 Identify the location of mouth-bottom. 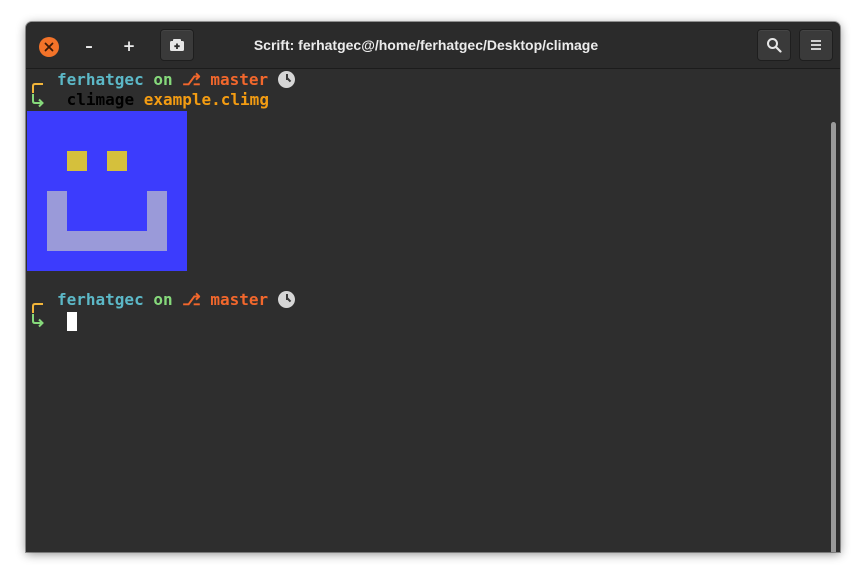
(107, 241).